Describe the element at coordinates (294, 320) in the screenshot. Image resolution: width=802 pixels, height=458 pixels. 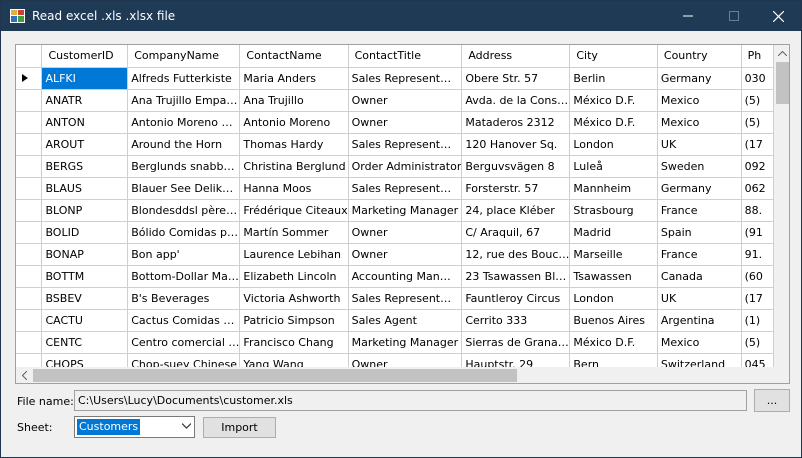
I see `table-cell: Patricio Simpson` at that location.